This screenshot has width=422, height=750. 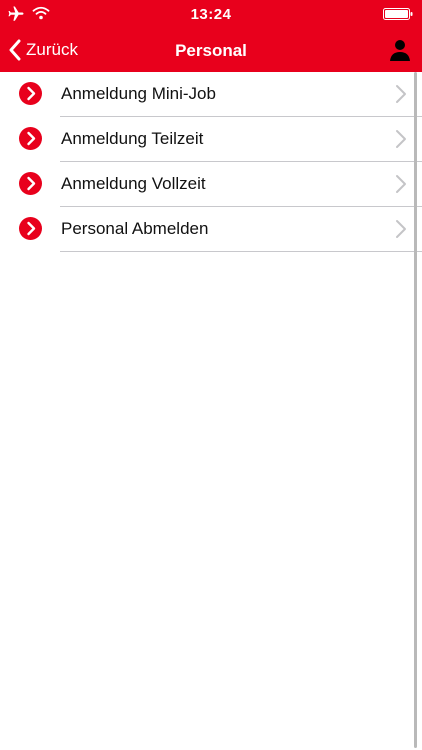 I want to click on user-profile-icon, so click(x=400, y=50).